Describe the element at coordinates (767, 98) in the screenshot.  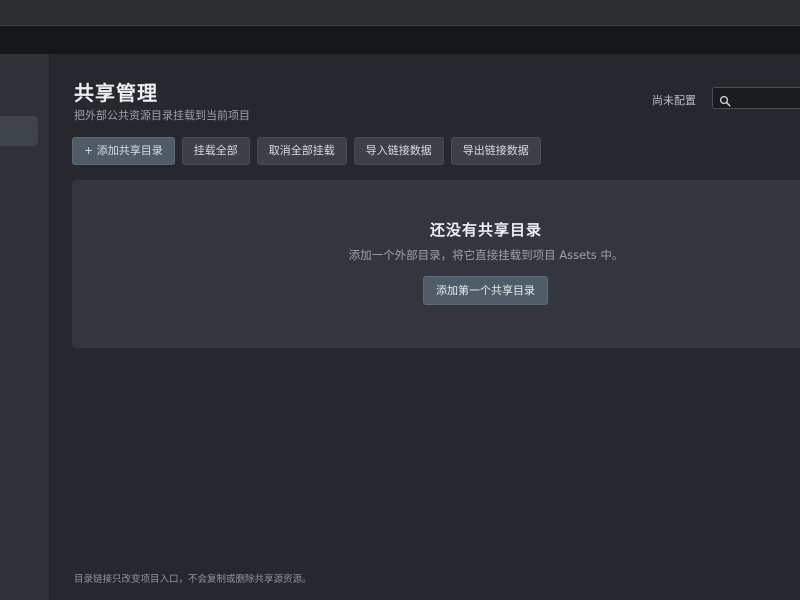
I see `search-input` at that location.